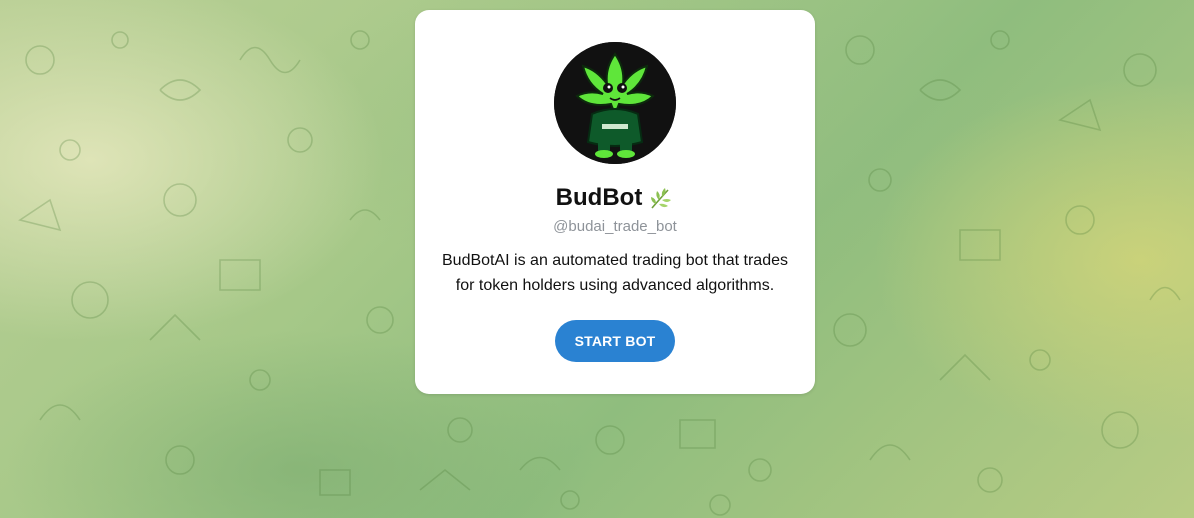 This screenshot has height=518, width=1194. I want to click on bot-username: @budai_trade_bot, so click(615, 226).